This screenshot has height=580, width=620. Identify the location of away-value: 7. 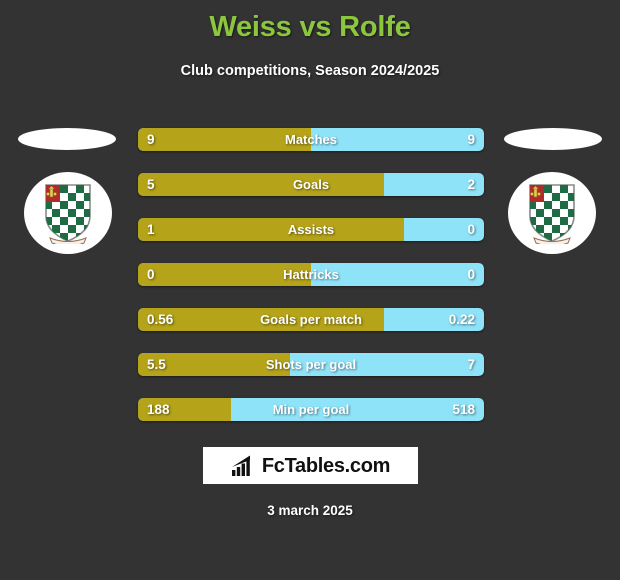
(471, 364).